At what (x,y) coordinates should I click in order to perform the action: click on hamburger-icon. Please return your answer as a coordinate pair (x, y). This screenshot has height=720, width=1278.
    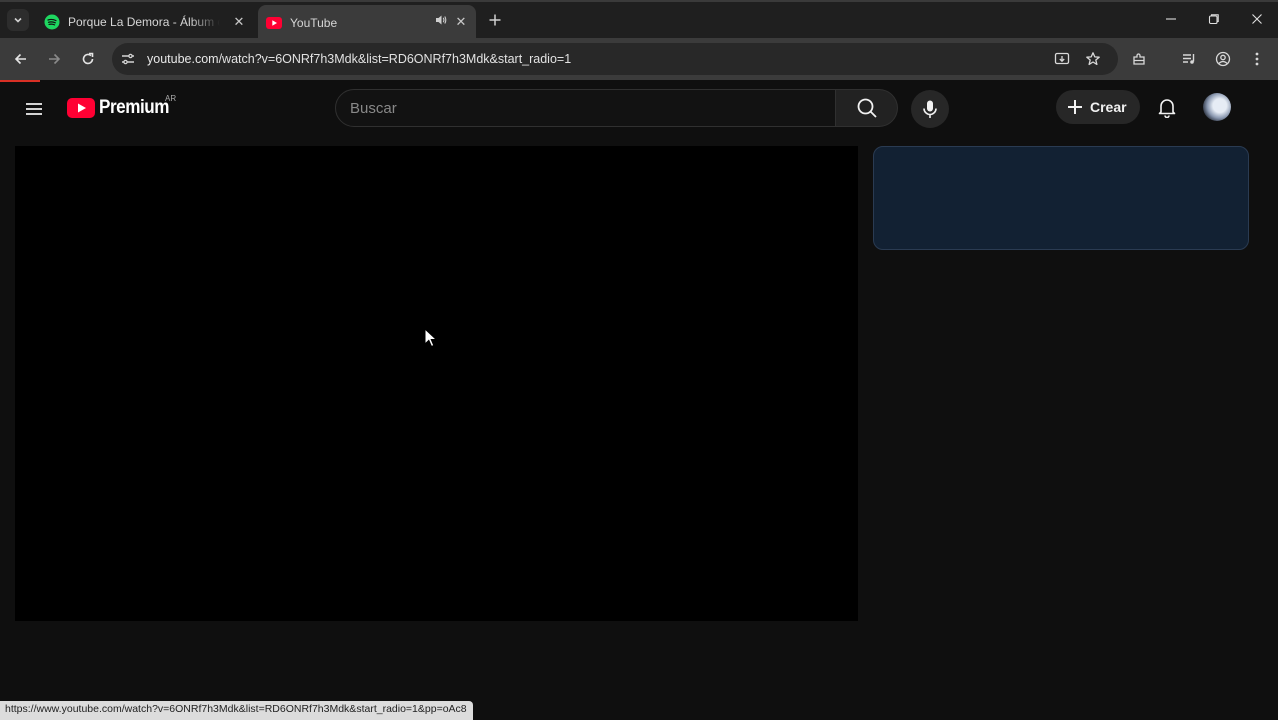
    Looking at the image, I should click on (34, 109).